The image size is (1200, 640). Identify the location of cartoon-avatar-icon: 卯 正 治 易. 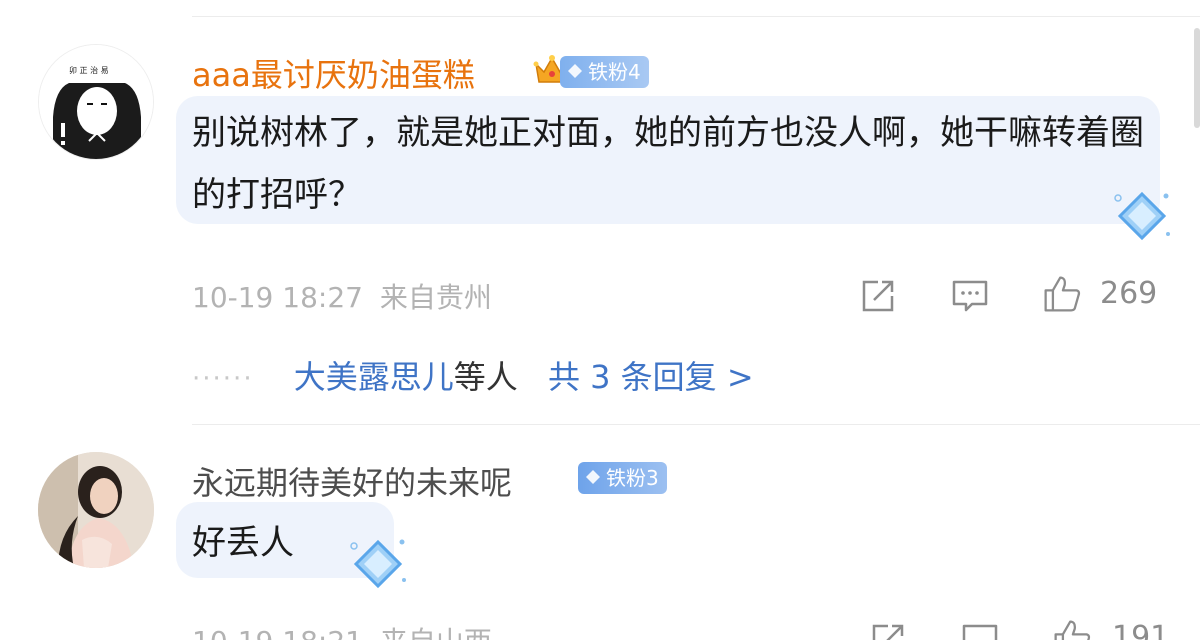
(96, 102).